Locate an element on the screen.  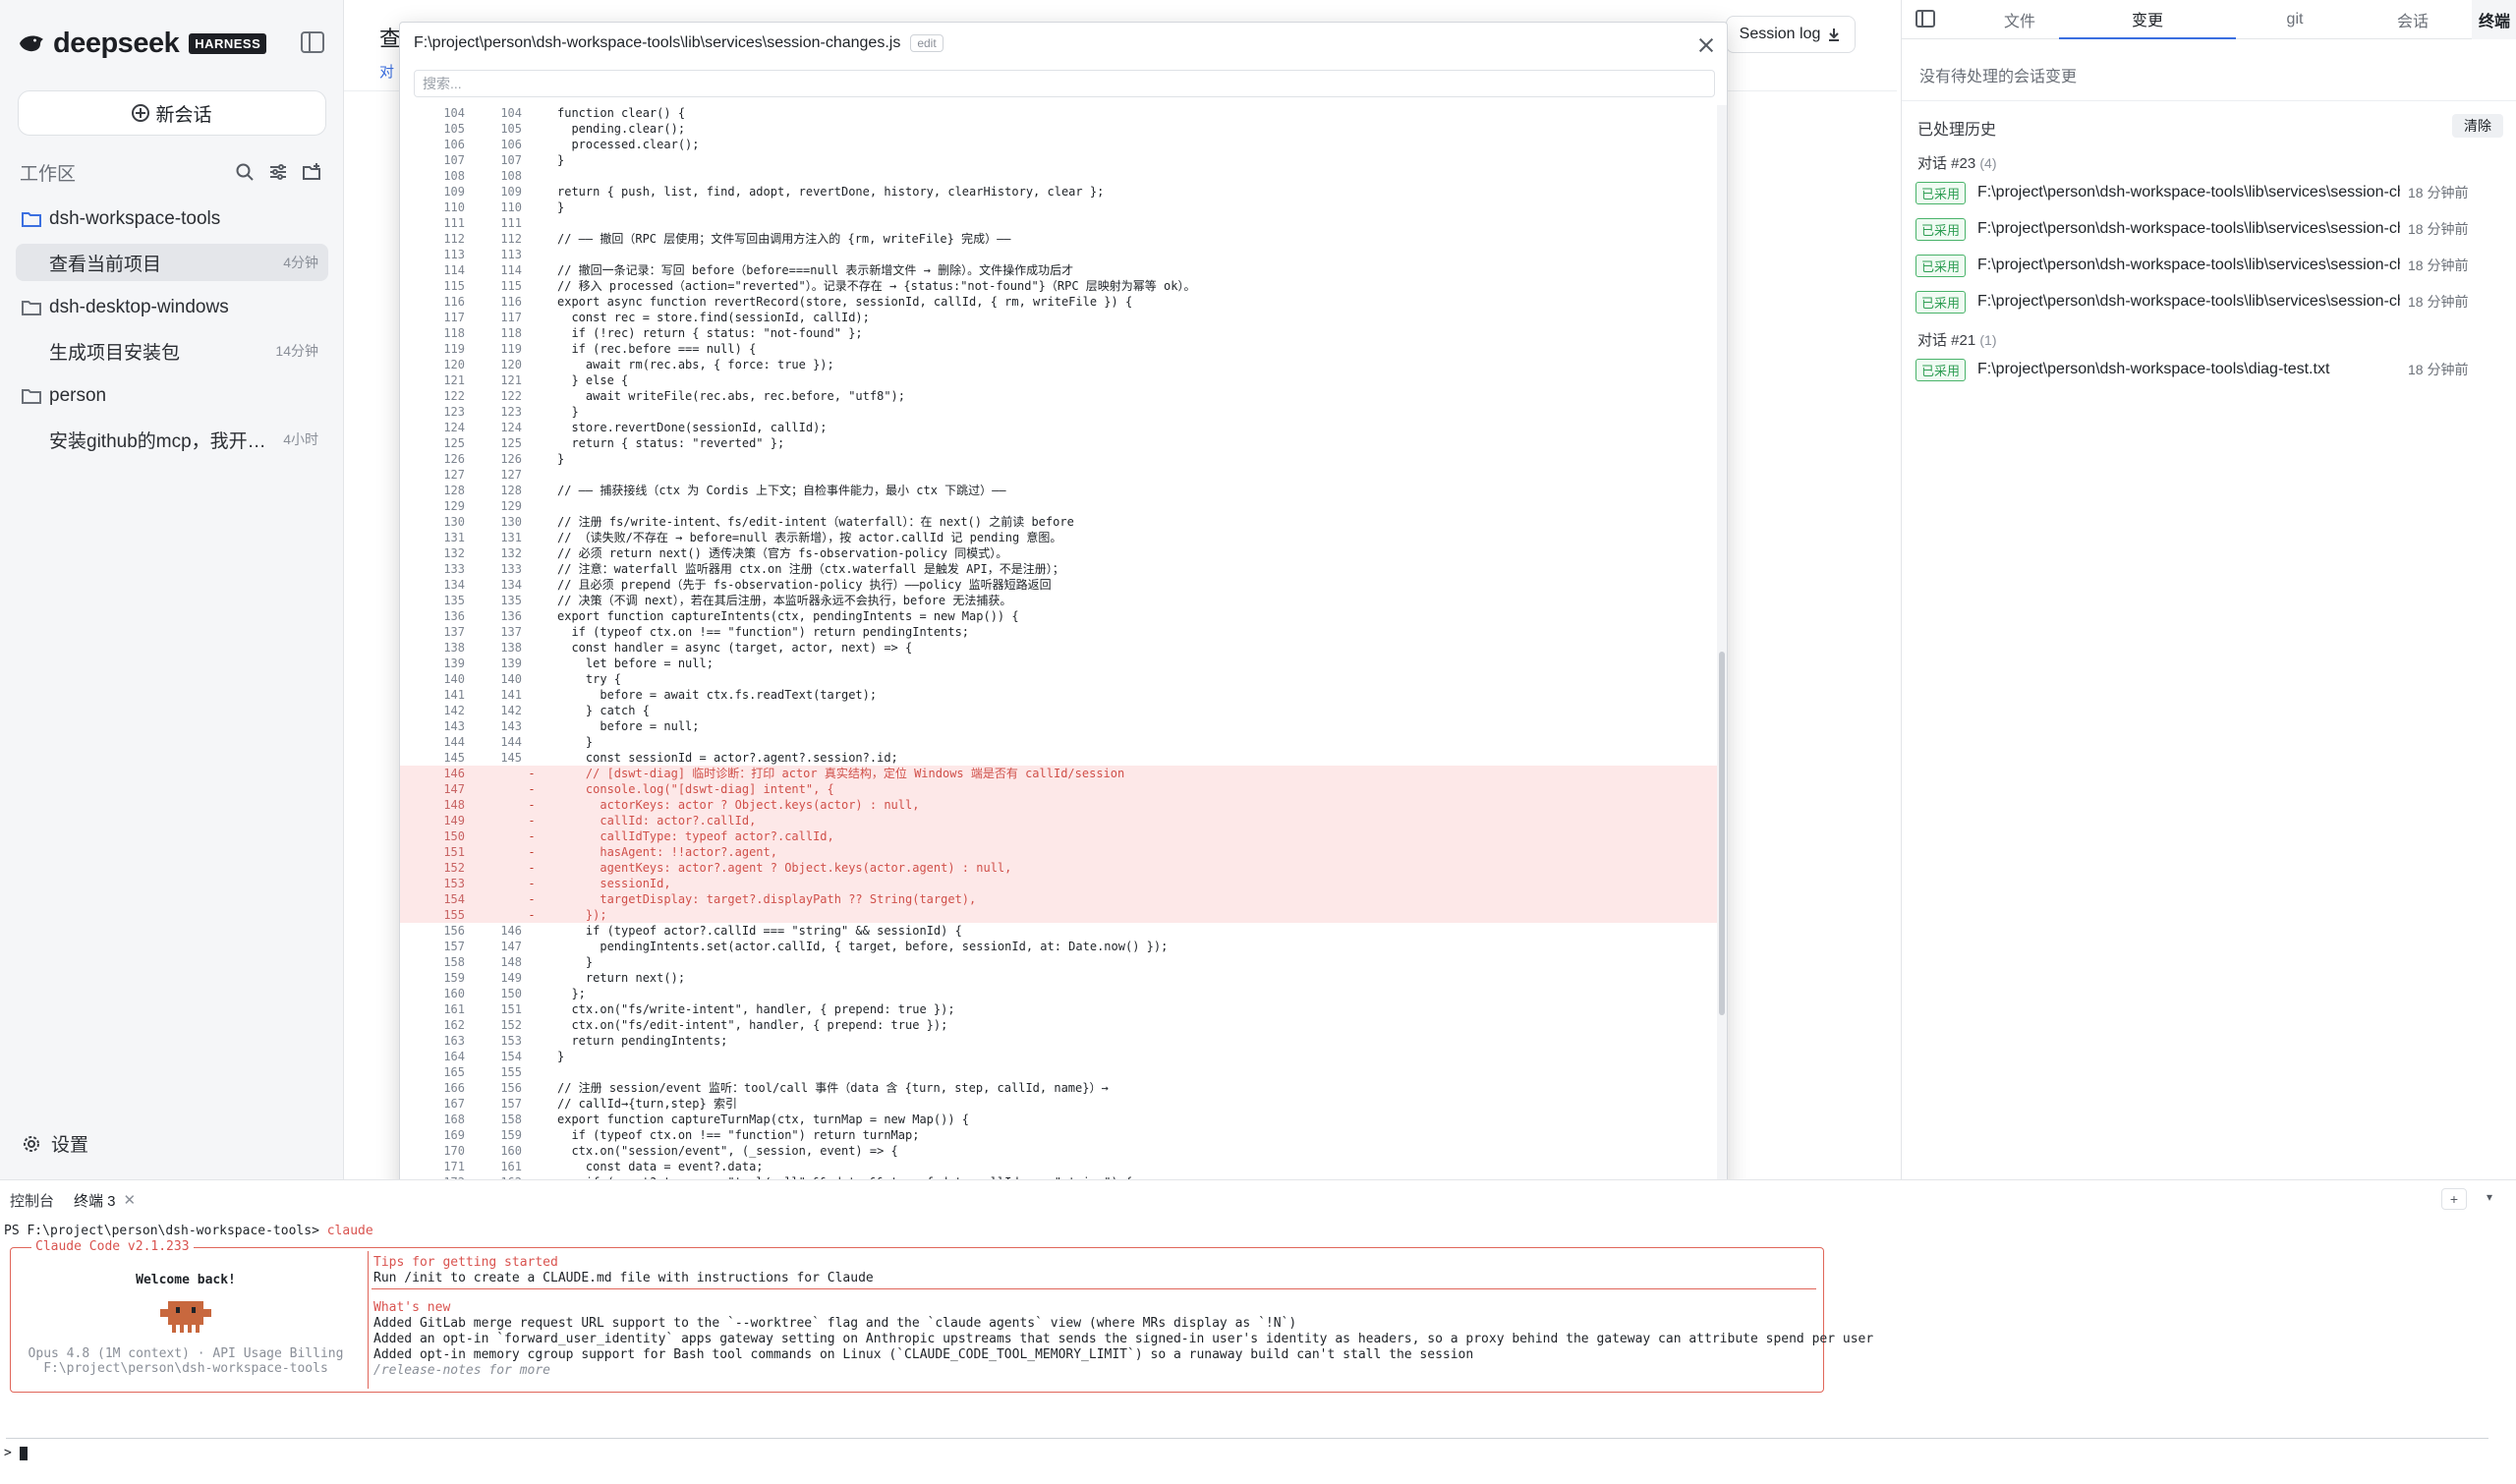
tab-terminal-3: 终端 3 ✕ is located at coordinates (105, 1200).